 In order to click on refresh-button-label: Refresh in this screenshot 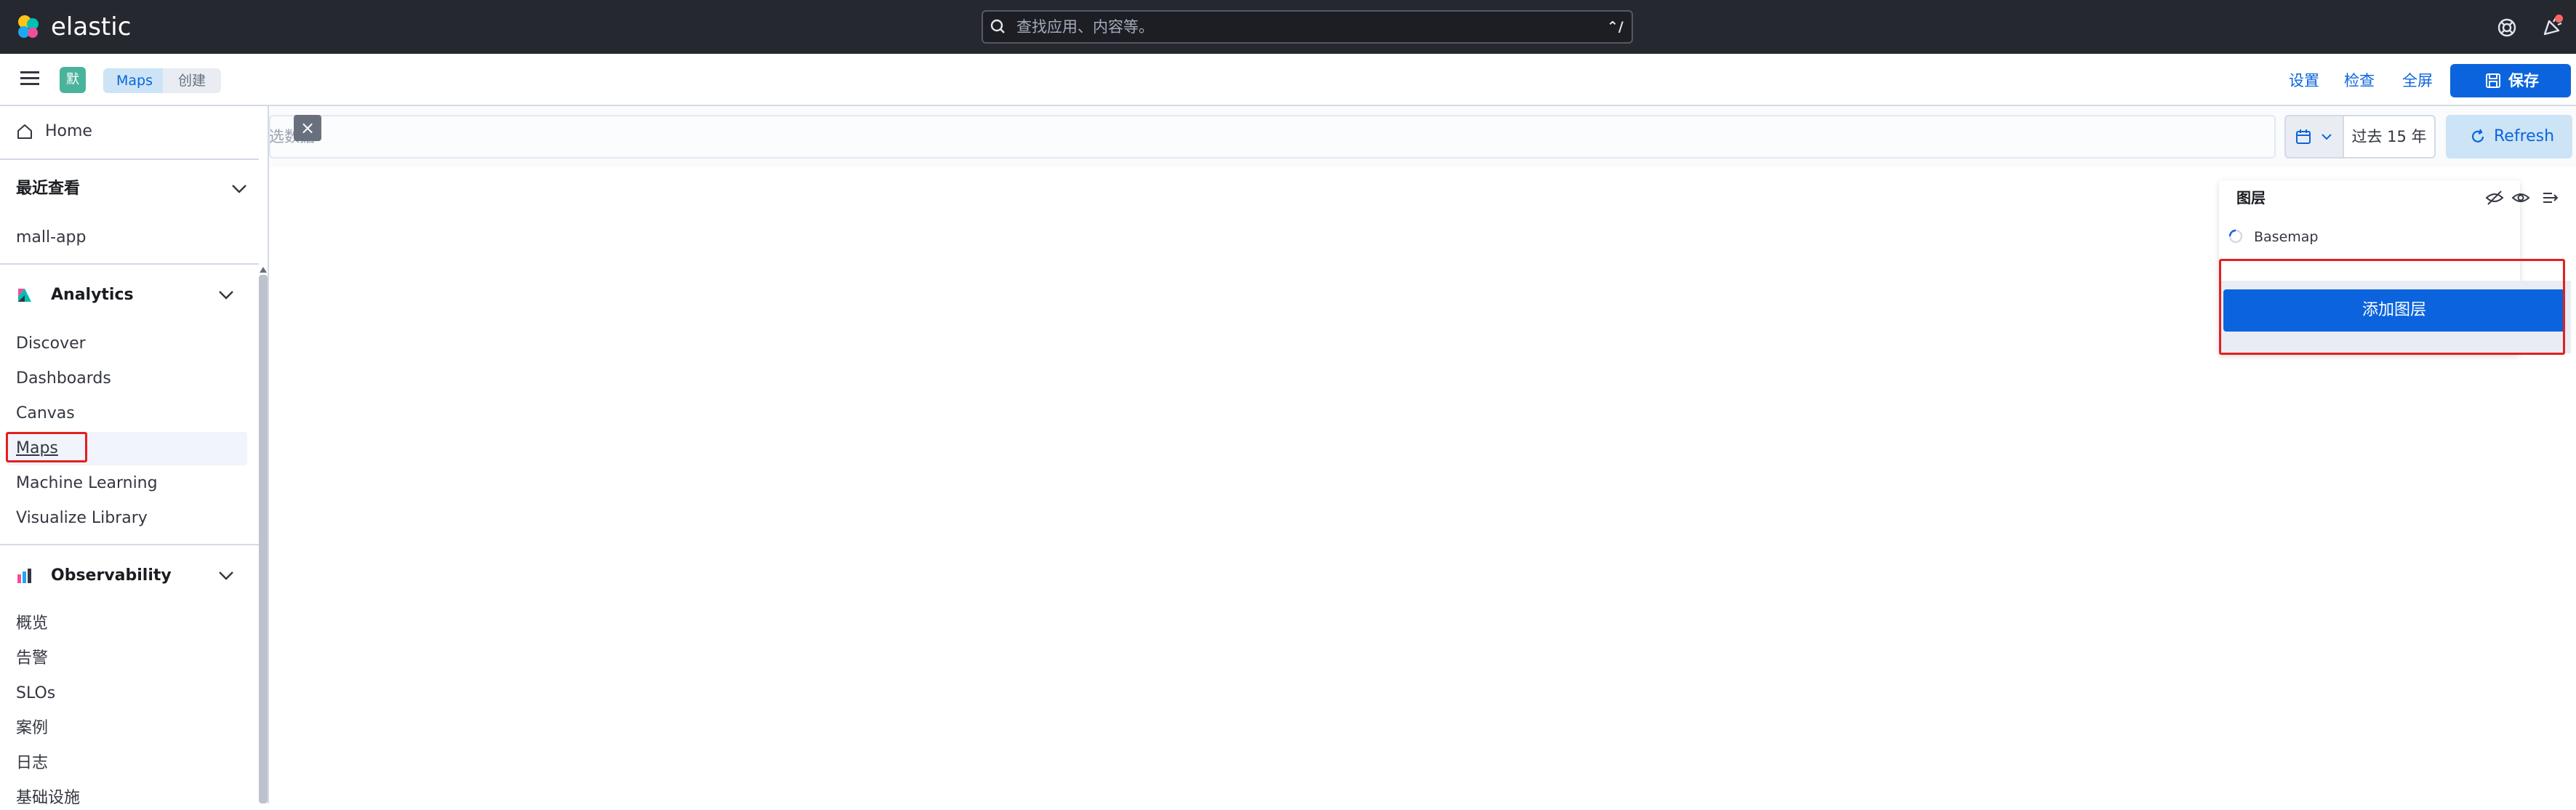, I will do `click(2524, 136)`.